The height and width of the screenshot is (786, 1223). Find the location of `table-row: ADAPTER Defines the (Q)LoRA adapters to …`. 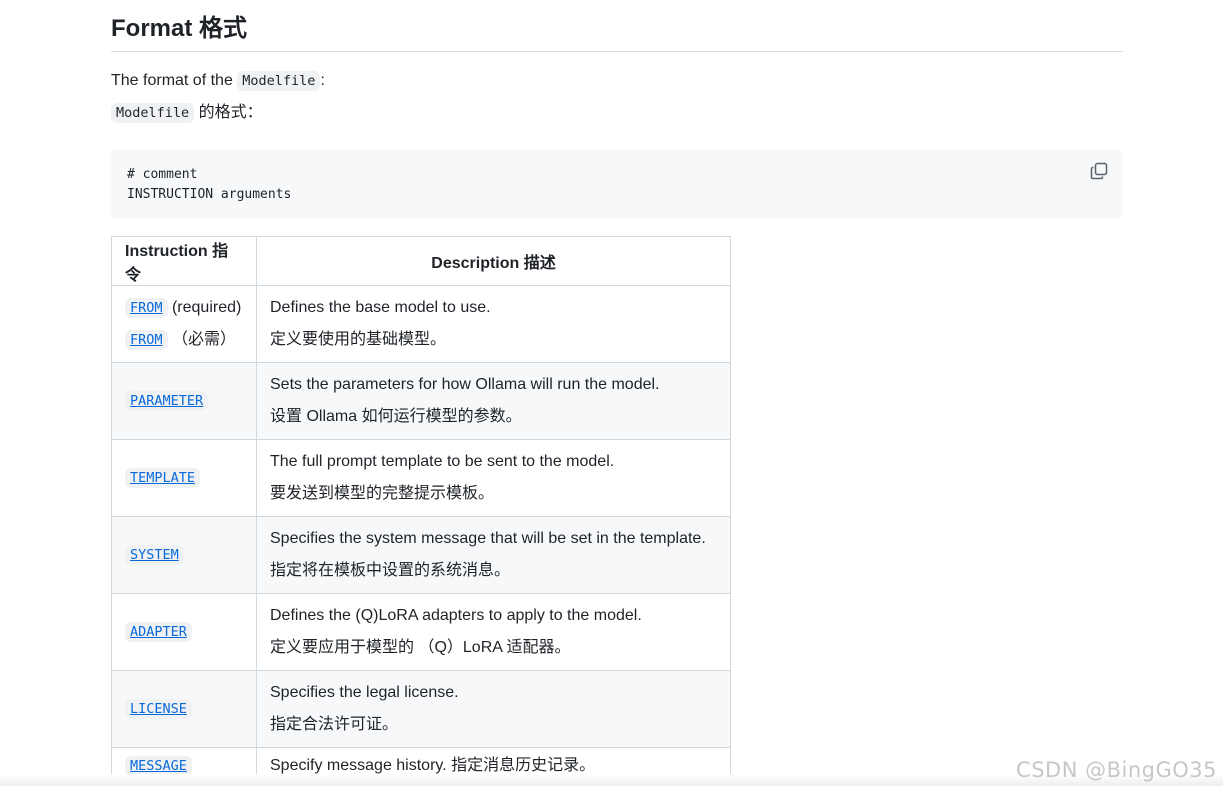

table-row: ADAPTER Defines the (Q)LoRA adapters to … is located at coordinates (421, 632).